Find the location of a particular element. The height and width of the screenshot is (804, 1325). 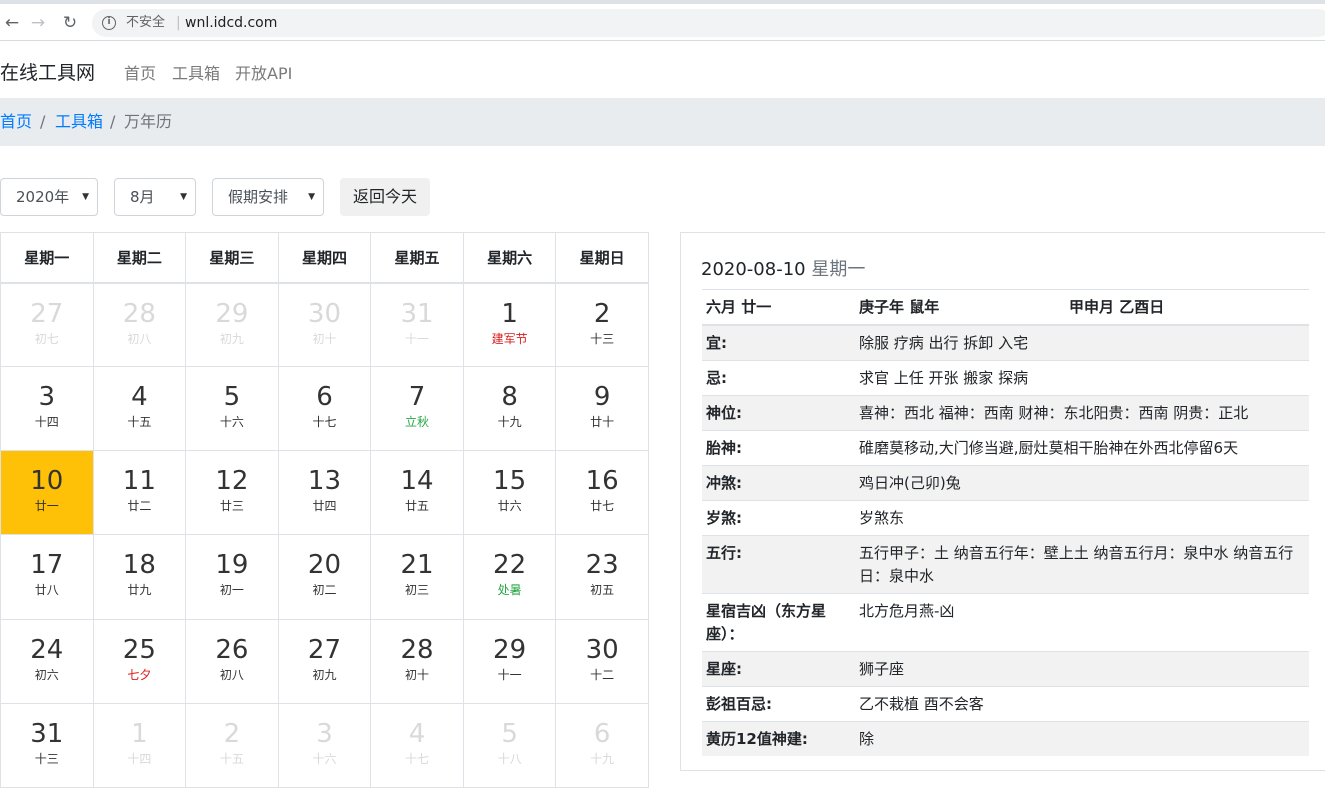

calendar-day: 11 廿二 is located at coordinates (139, 493).